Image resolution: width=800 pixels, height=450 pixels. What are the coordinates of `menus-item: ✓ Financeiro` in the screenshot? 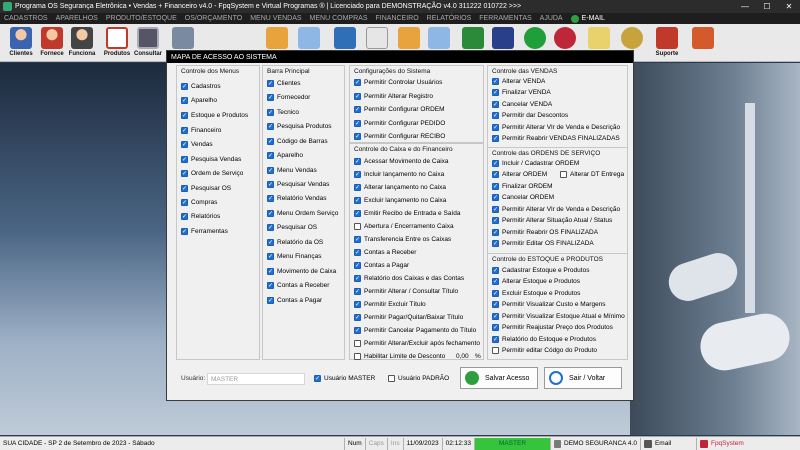 It's located at (201, 130).